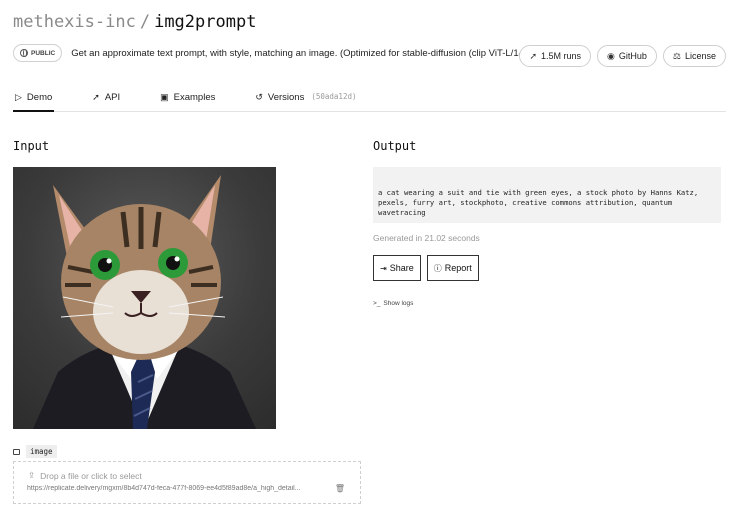 Image resolution: width=740 pixels, height=510 pixels. I want to click on tab-demo-label: Demo, so click(39, 97).